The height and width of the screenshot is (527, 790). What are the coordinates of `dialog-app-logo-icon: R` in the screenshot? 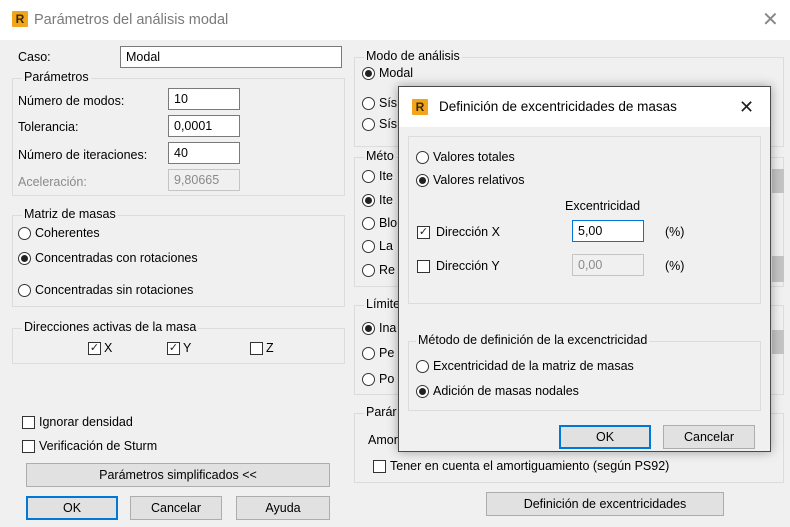 It's located at (420, 107).